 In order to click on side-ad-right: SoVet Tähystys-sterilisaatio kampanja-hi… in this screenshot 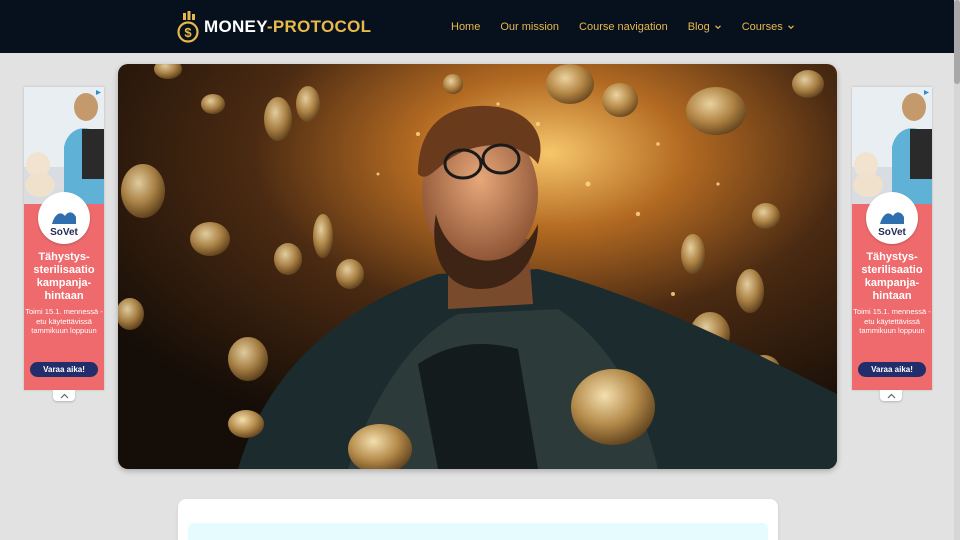, I will do `click(892, 238)`.